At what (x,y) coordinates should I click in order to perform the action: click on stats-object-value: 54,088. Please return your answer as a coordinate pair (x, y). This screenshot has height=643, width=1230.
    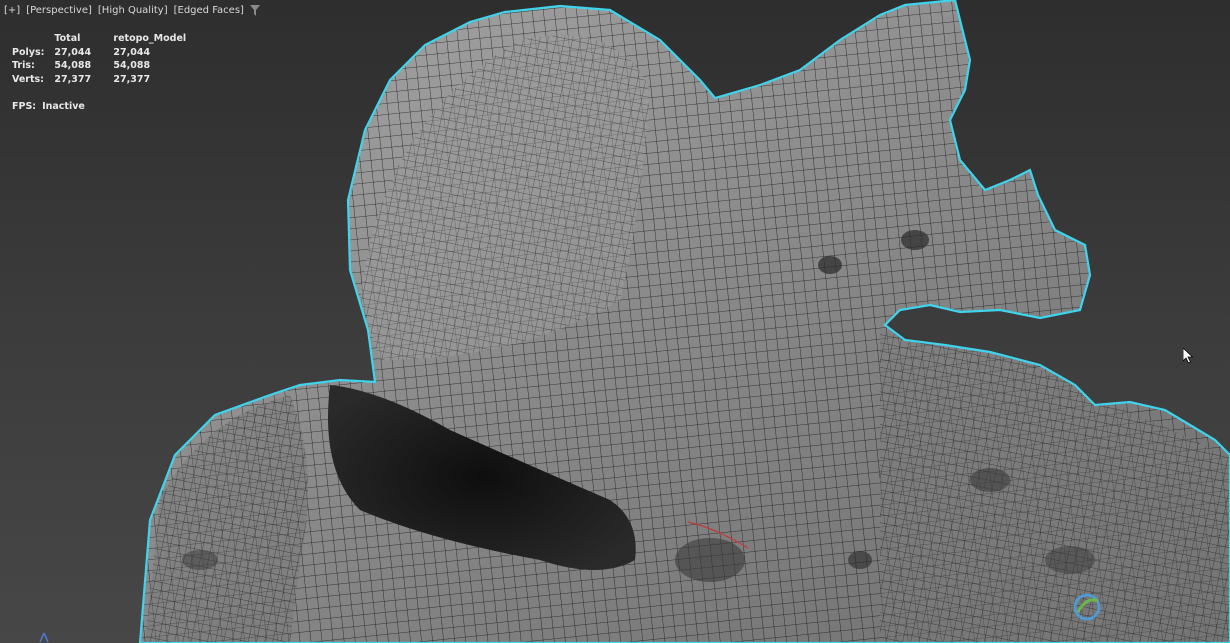
    Looking at the image, I should click on (132, 65).